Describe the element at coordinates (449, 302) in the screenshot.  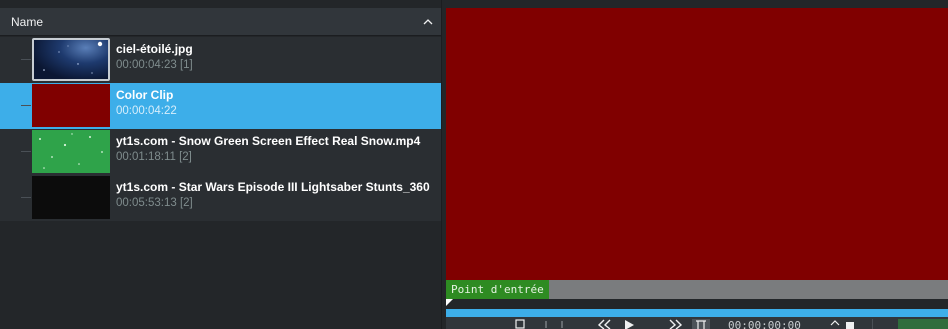
I see `inpoint-marker-icon` at that location.